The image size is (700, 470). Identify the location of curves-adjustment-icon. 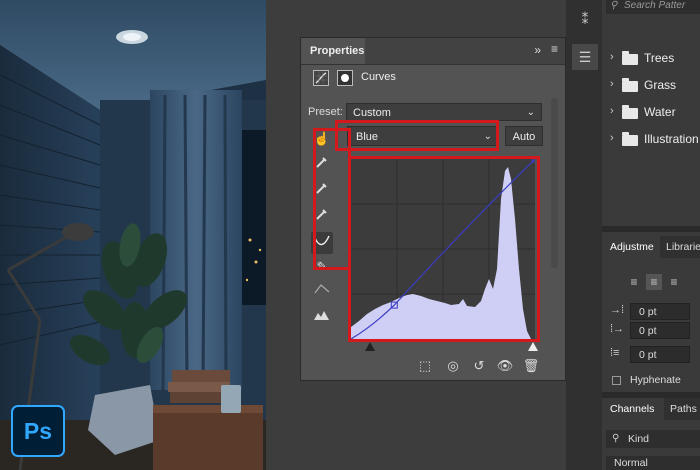
(321, 78).